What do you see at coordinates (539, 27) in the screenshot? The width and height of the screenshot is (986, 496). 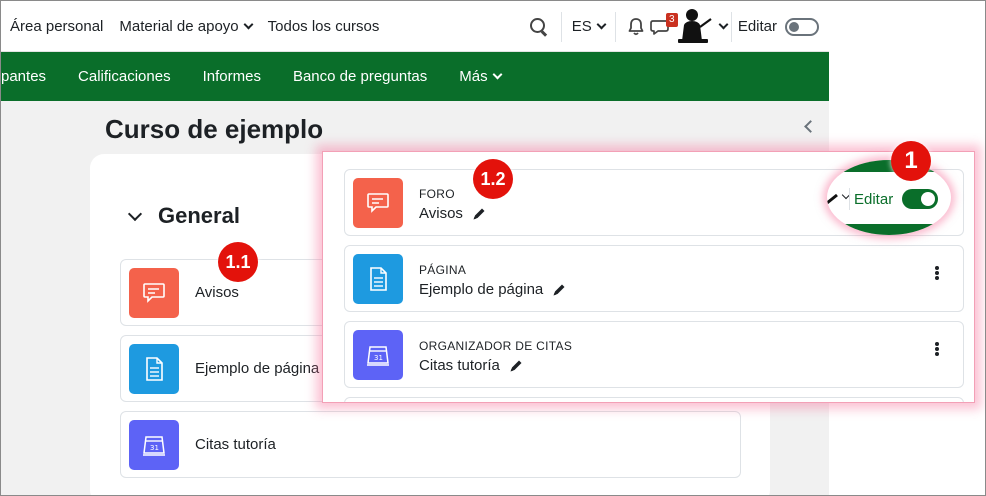 I see `search-icon` at bounding box center [539, 27].